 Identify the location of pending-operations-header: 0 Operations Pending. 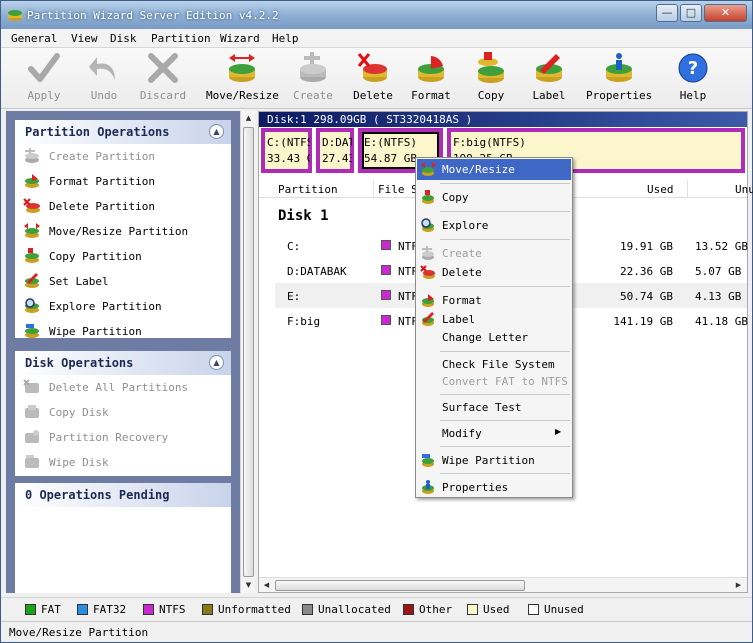
(123, 495).